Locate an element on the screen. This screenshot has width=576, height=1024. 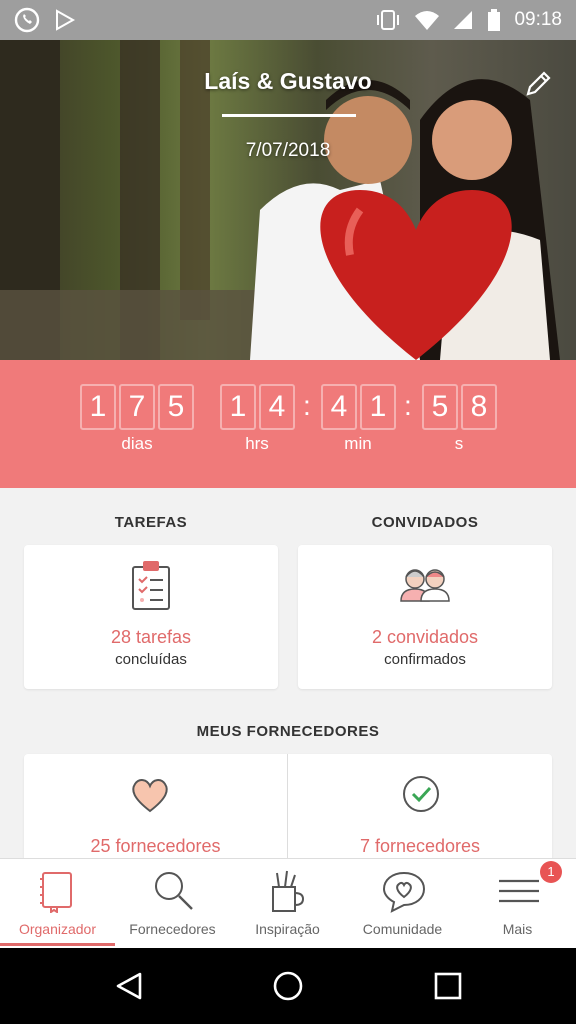
wedding-date: 7/07/2018 is located at coordinates (288, 150).